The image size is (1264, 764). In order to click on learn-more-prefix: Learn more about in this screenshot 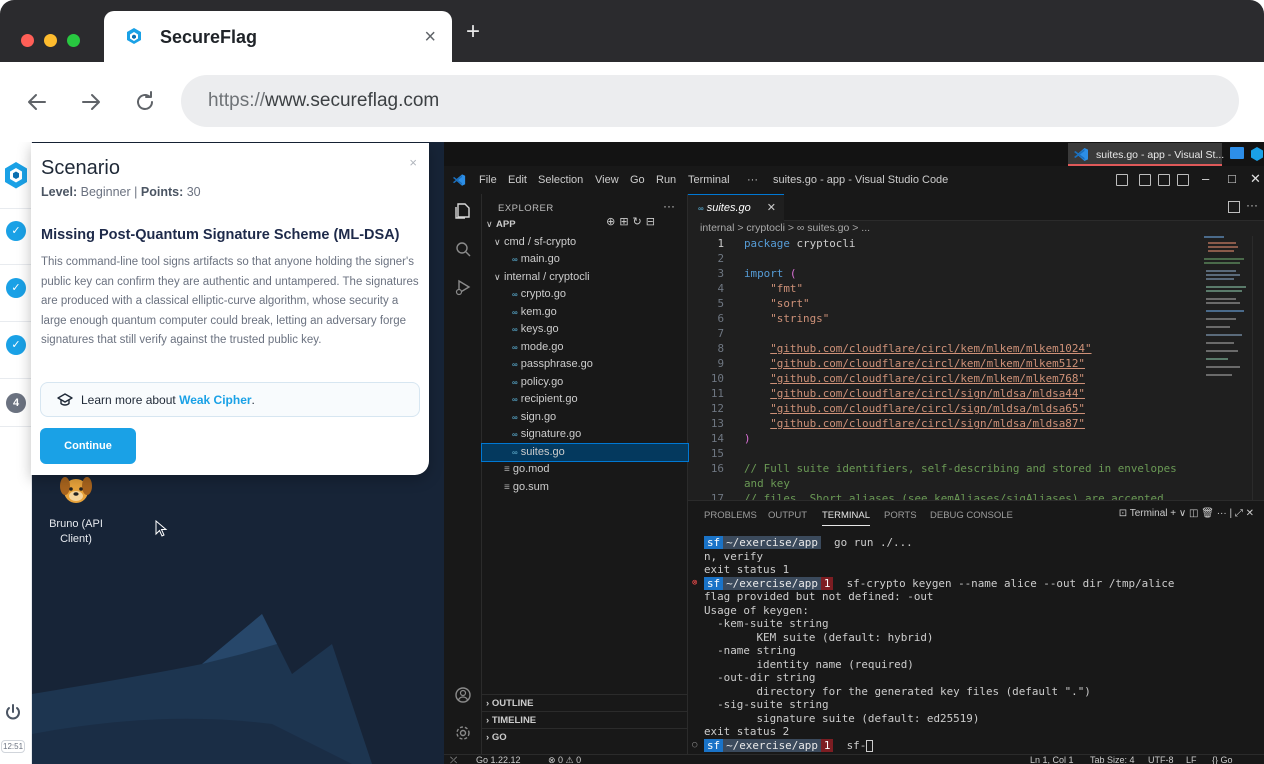, I will do `click(128, 400)`.